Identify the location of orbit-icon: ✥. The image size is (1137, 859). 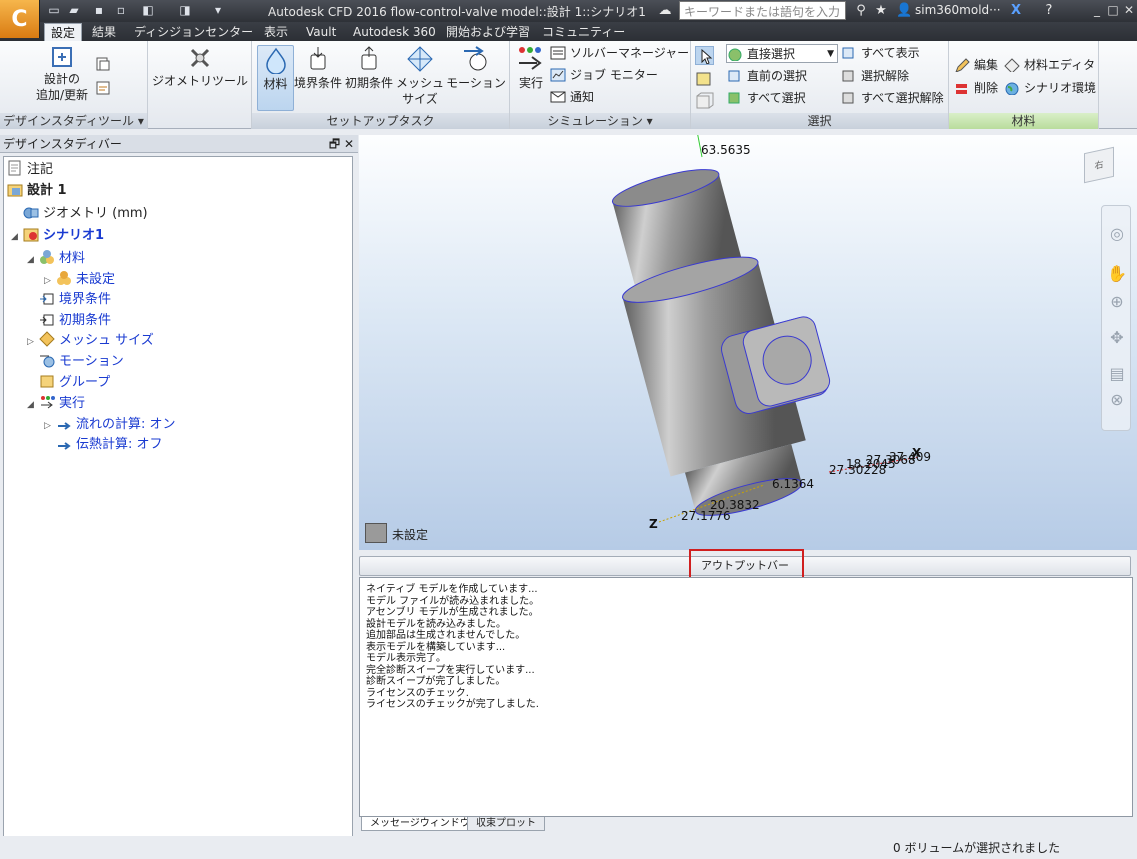
(1117, 338).